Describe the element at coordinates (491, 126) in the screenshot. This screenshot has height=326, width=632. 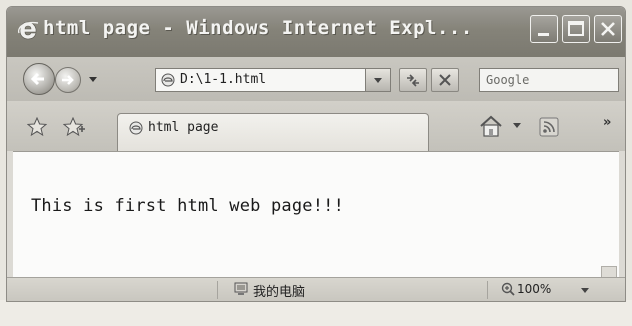
I see `home-icon` at that location.